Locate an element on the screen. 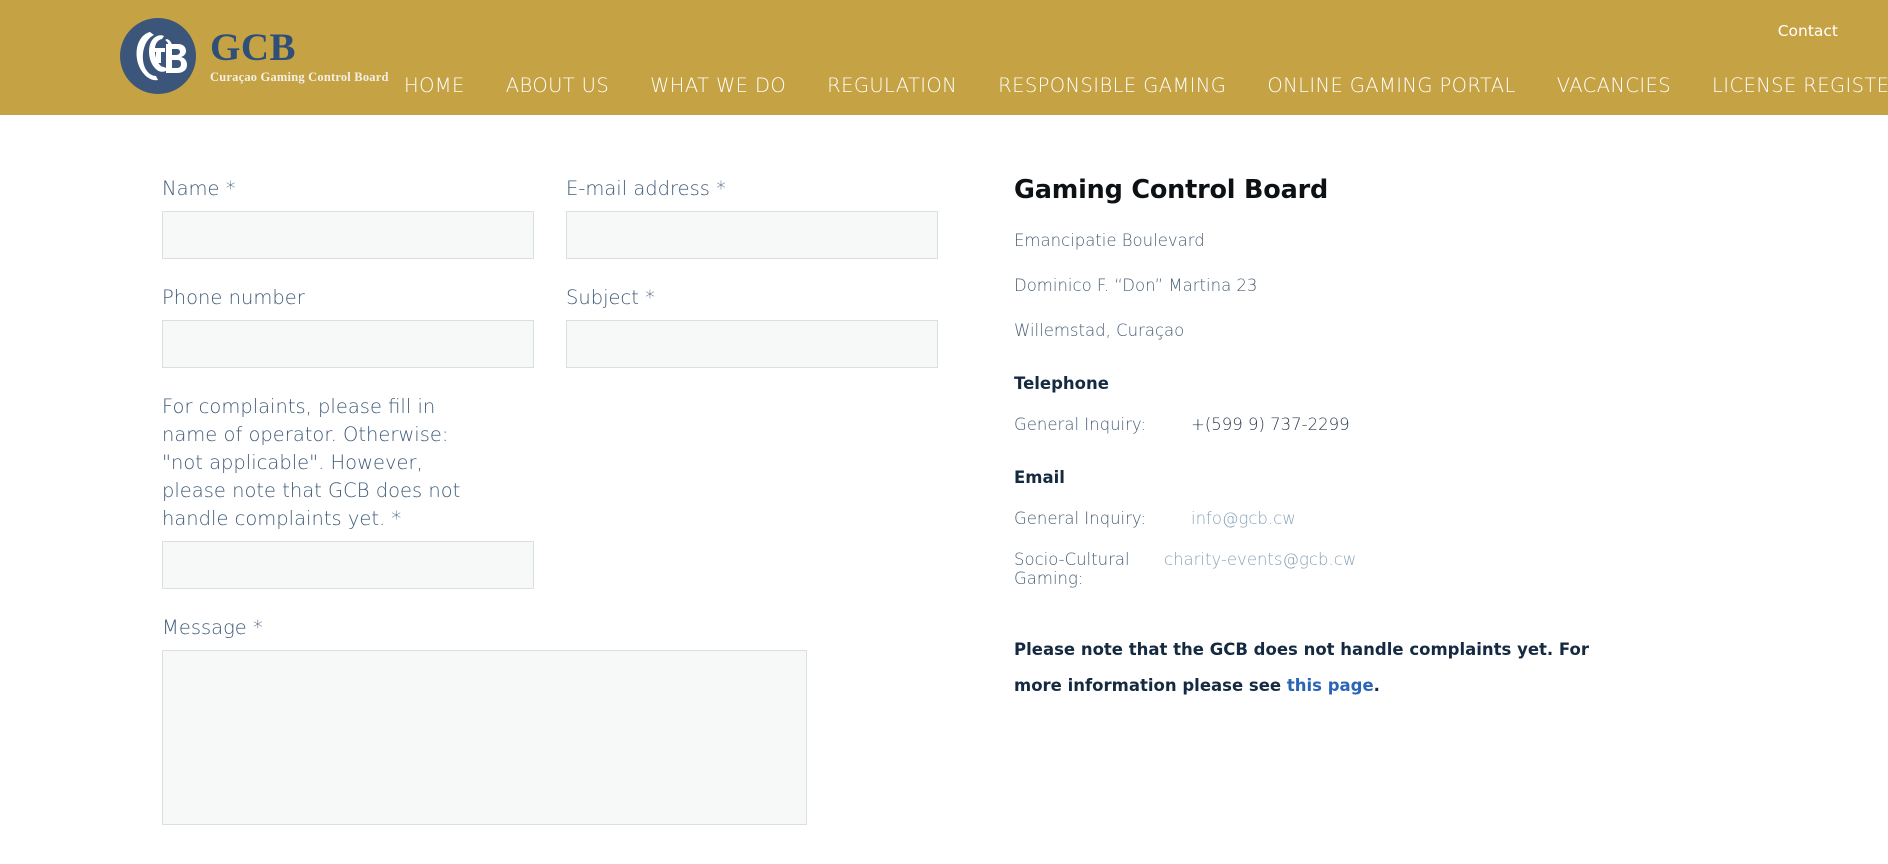 The image size is (1888, 864). telephone-key: General Inquiry: is located at coordinates (1080, 424).